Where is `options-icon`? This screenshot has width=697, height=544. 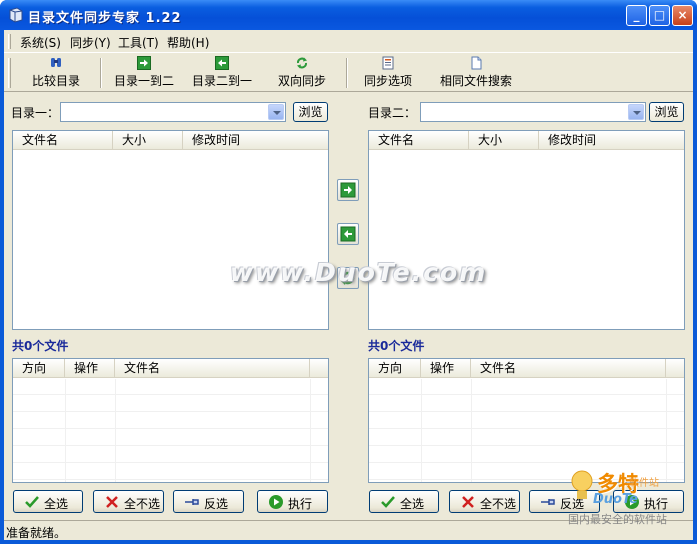 options-icon is located at coordinates (388, 63).